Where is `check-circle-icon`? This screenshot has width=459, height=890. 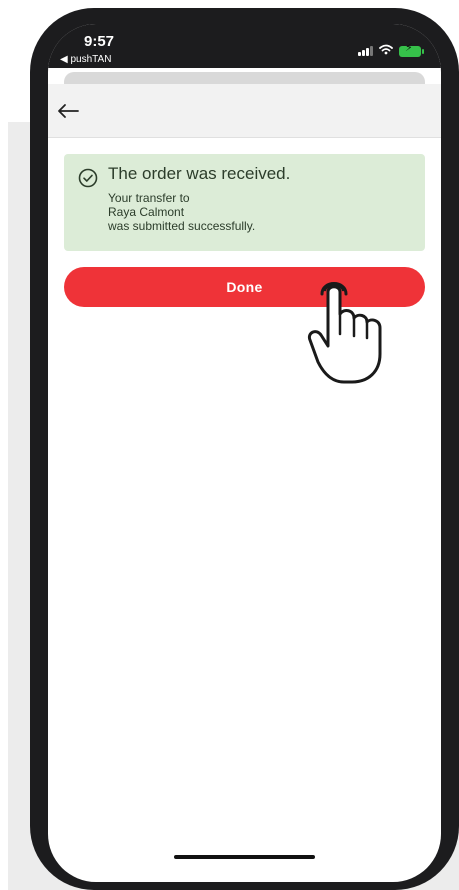
check-circle-icon is located at coordinates (88, 178).